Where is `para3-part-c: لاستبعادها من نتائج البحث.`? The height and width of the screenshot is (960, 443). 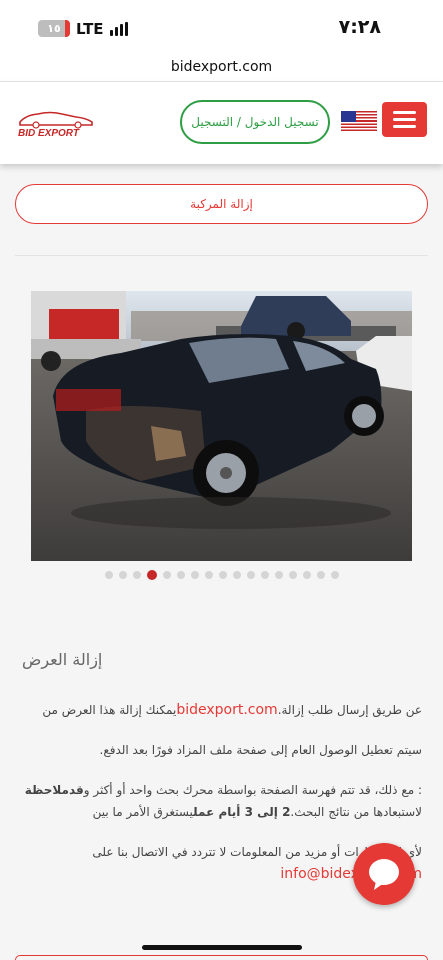 para3-part-c: لاستبعادها من نتائج البحث. is located at coordinates (356, 812).